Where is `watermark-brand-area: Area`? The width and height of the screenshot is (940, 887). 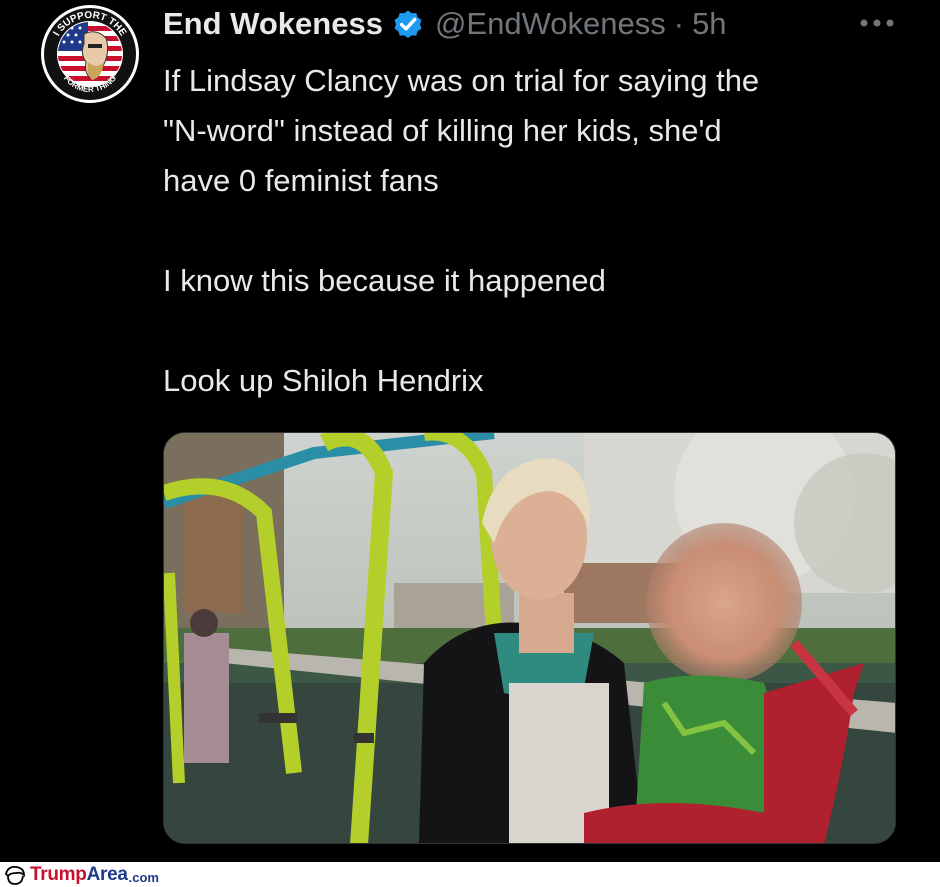 watermark-brand-area: Area is located at coordinates (107, 874).